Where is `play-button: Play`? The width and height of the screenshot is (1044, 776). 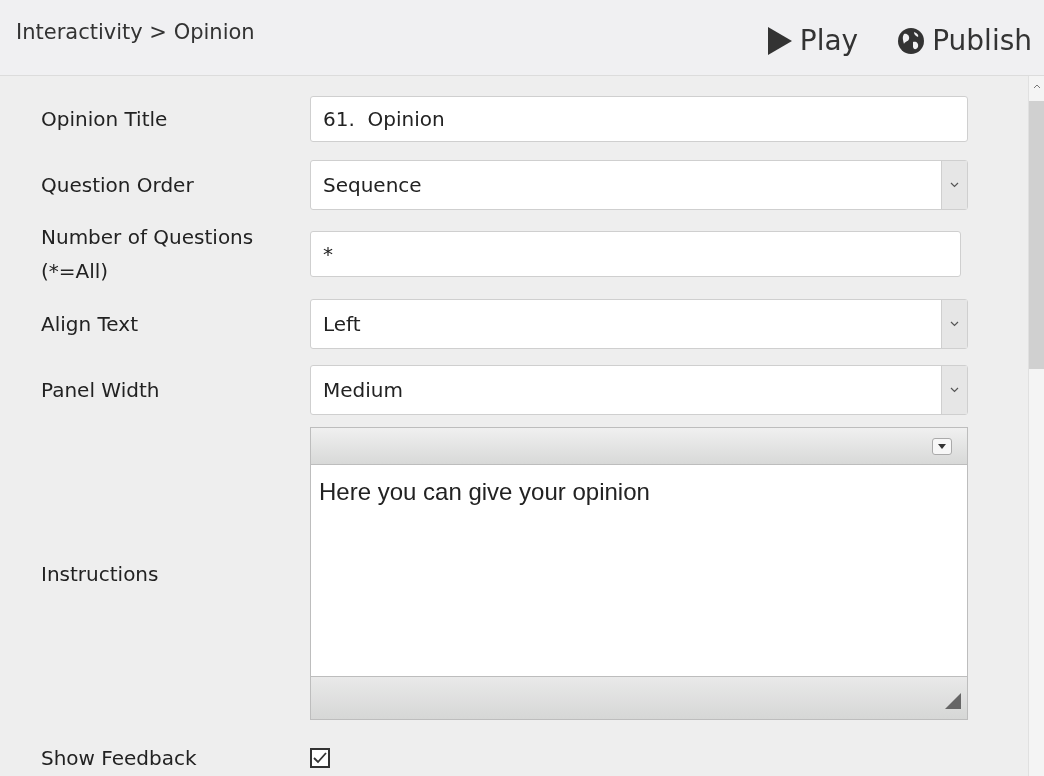
play-button: Play is located at coordinates (813, 41).